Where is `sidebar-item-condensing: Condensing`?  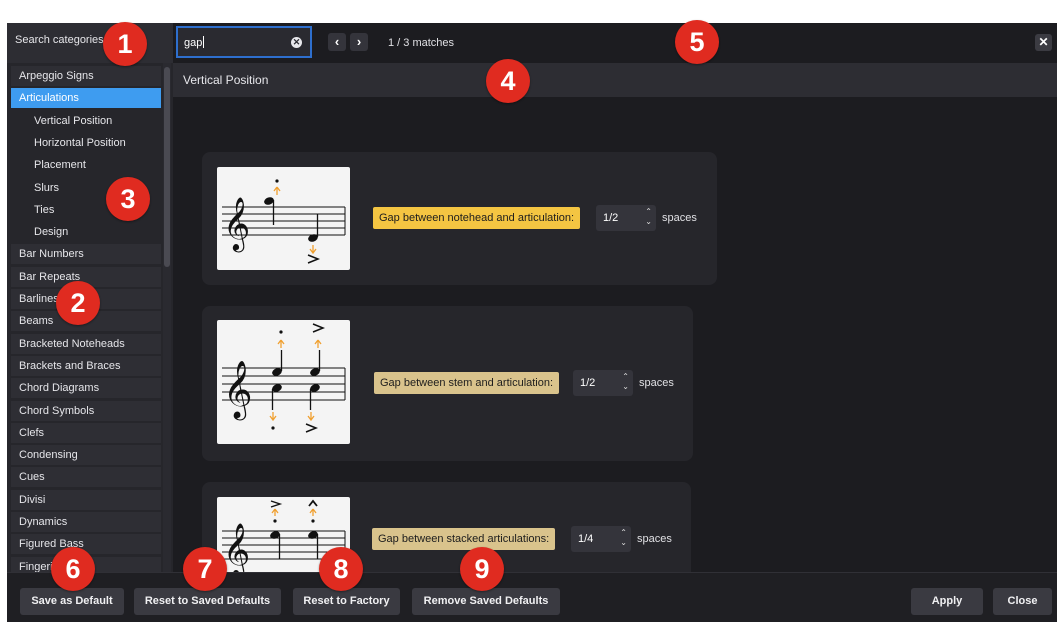
sidebar-item-condensing: Condensing is located at coordinates (86, 455).